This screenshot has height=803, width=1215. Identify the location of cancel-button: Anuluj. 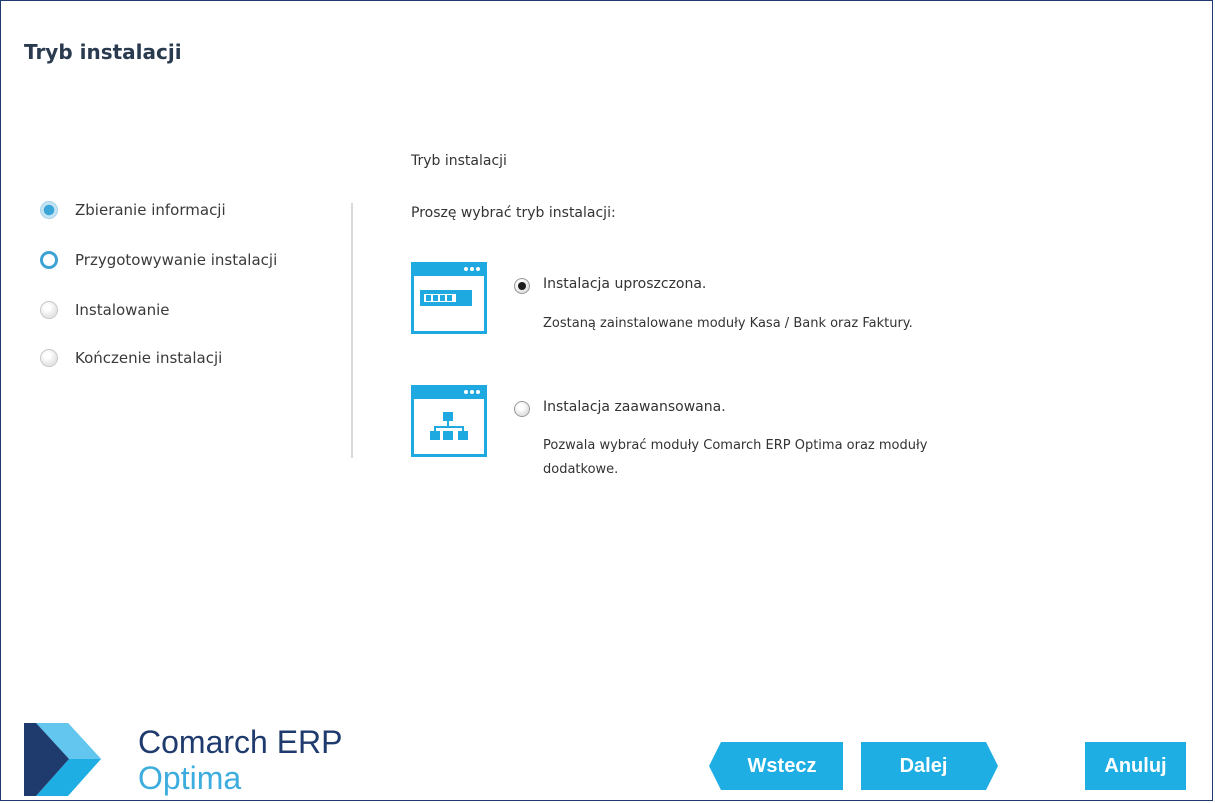
(1135, 766).